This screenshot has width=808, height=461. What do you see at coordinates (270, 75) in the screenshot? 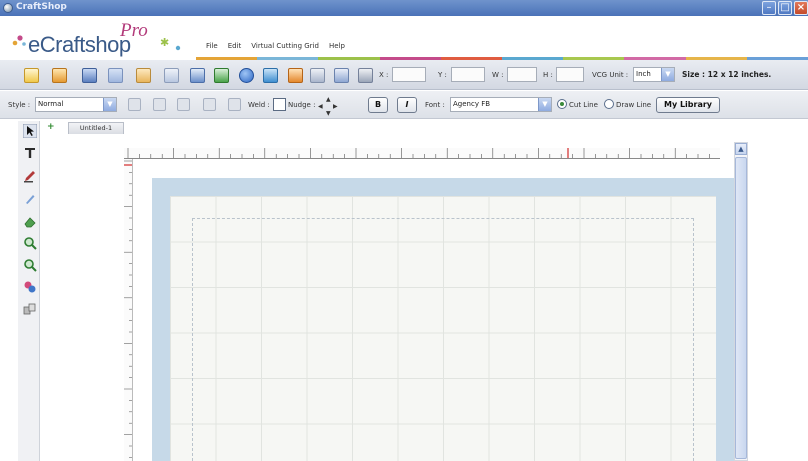
I see `undo-icon` at bounding box center [270, 75].